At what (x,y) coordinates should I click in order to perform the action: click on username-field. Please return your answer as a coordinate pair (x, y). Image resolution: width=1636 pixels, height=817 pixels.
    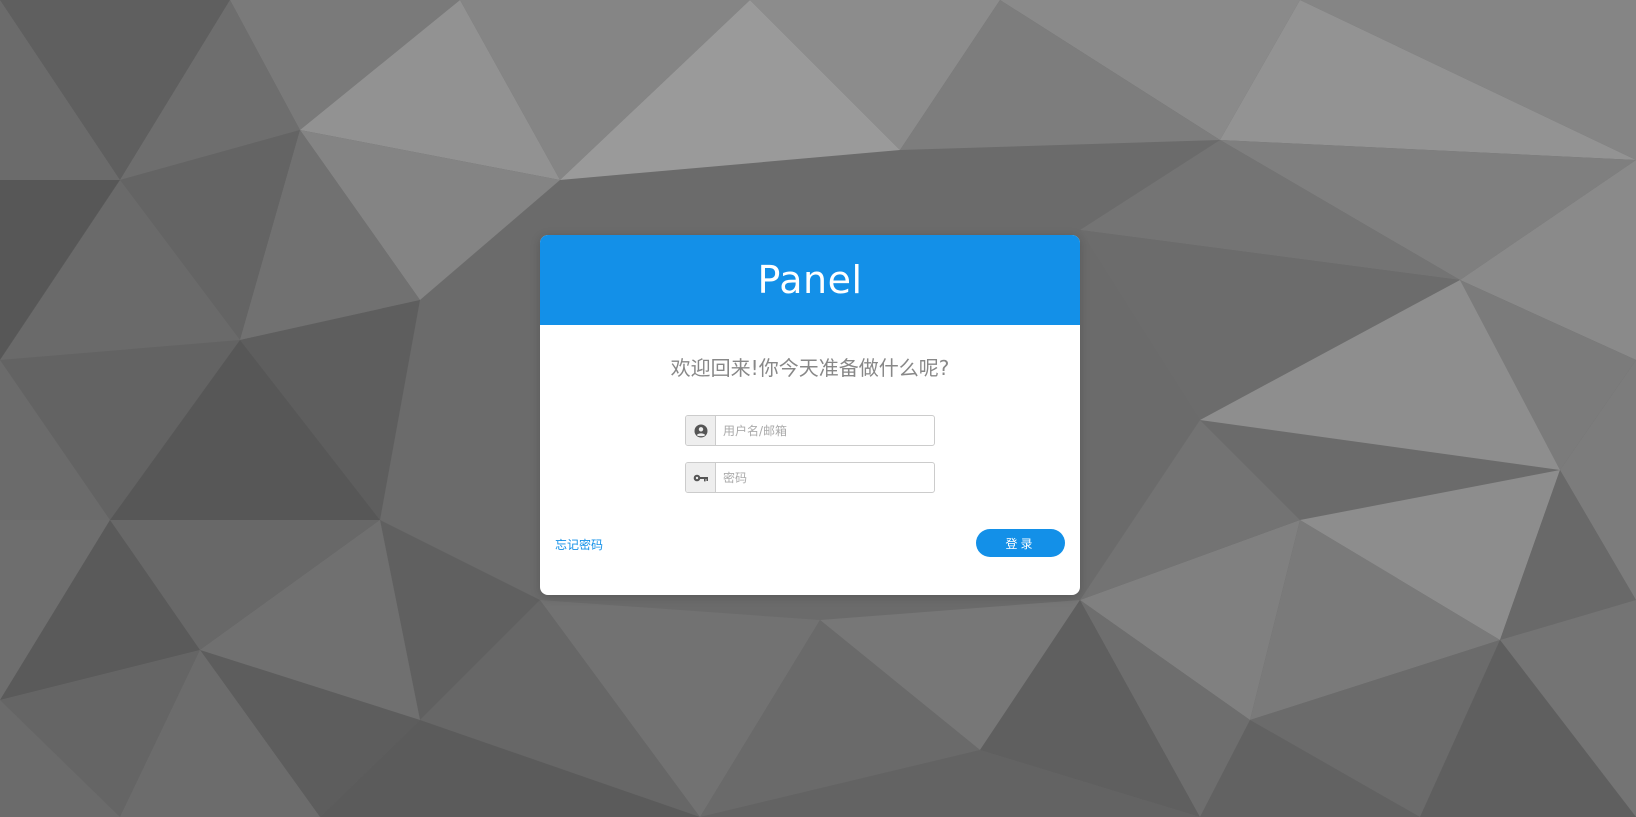
    Looking at the image, I should click on (810, 430).